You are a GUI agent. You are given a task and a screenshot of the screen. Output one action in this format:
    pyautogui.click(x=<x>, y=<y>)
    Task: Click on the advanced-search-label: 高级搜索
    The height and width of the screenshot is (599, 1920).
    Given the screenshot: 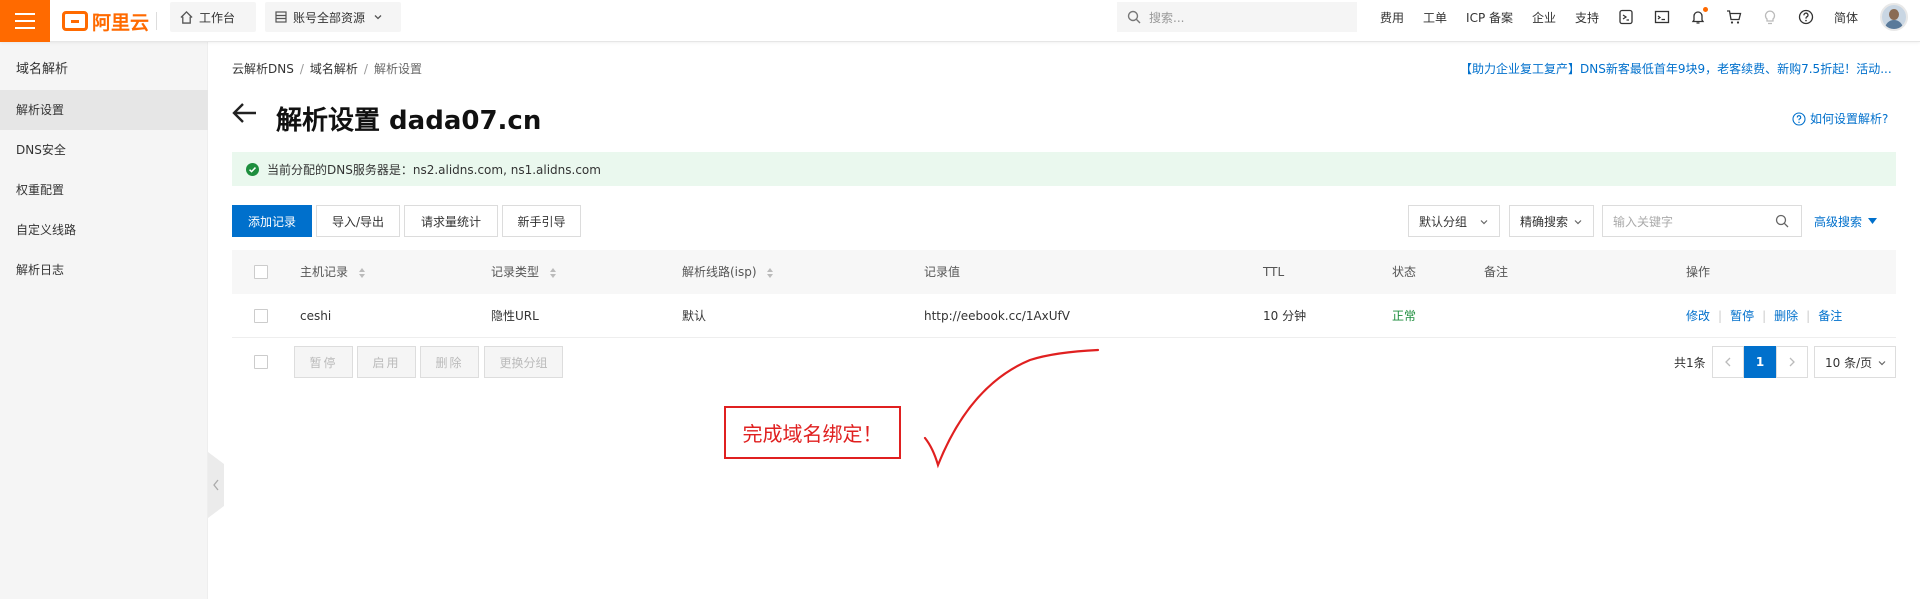 What is the action you would take?
    pyautogui.click(x=1838, y=222)
    